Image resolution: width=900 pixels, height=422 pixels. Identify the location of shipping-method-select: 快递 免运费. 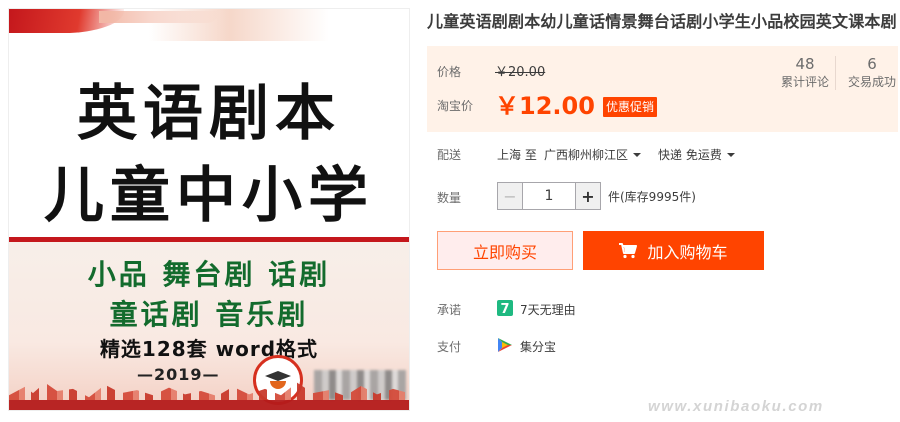
(696, 154).